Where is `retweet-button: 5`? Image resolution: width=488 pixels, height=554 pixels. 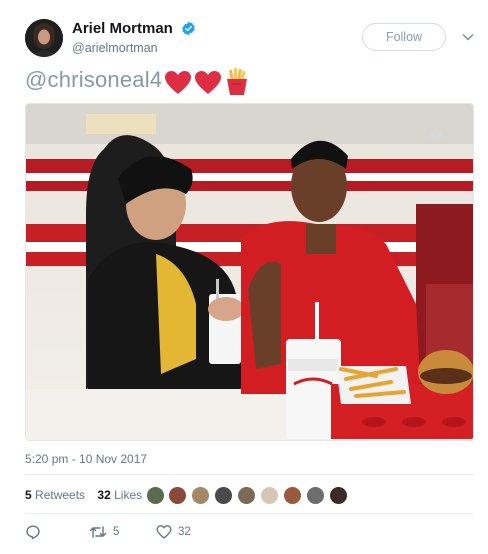
retweet-button: 5 is located at coordinates (109, 532).